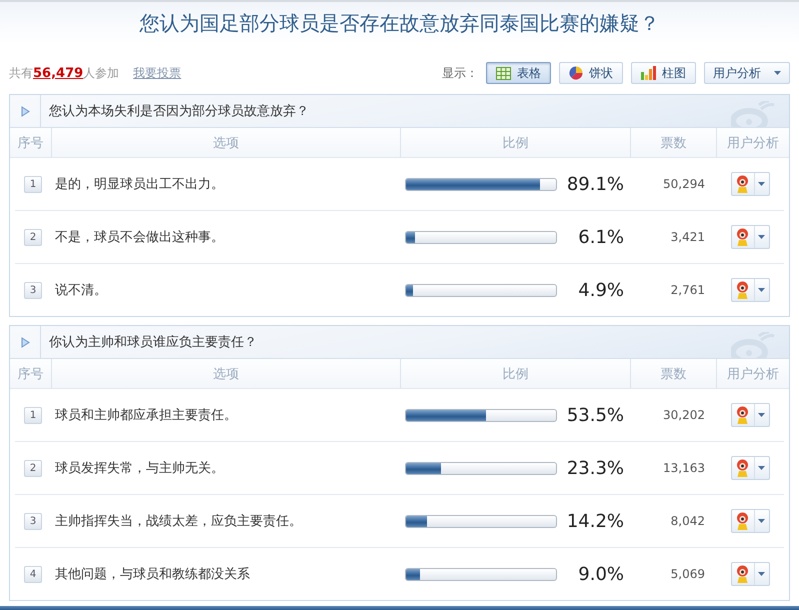  I want to click on view-button: 柱图, so click(663, 73).